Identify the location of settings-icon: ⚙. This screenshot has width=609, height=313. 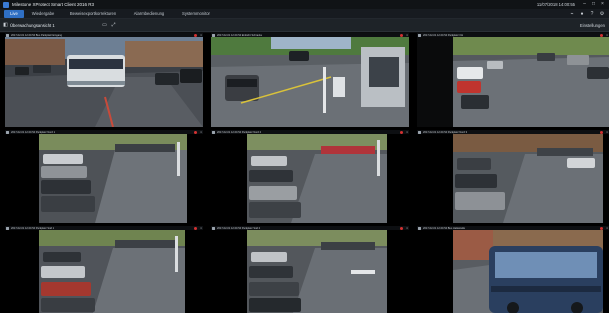
(602, 14).